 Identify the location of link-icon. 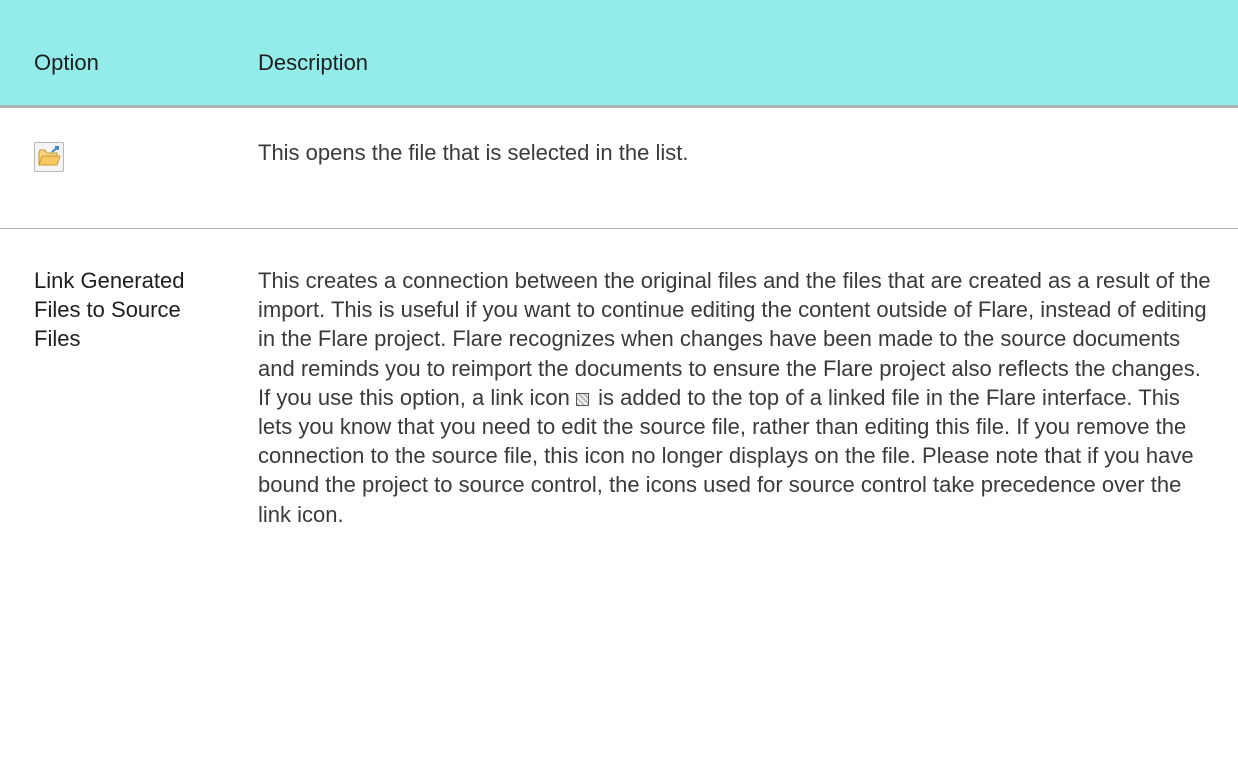
(582, 399).